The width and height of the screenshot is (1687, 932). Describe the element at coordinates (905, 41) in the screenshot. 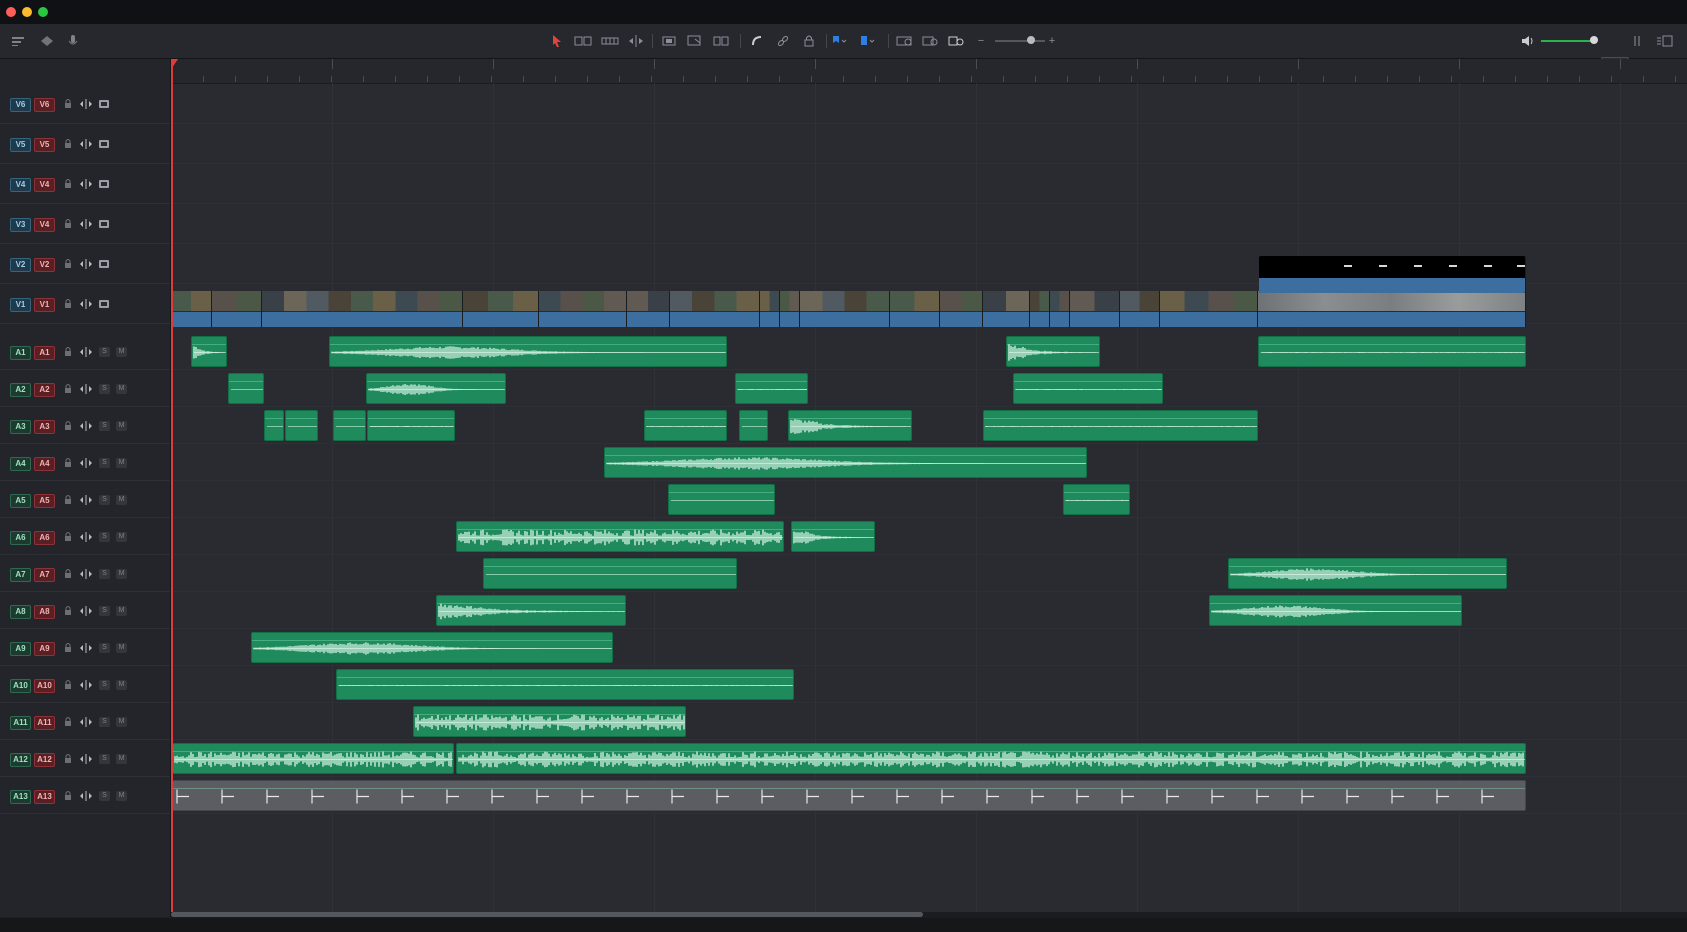

I see `zoom-full-extent-icon` at that location.